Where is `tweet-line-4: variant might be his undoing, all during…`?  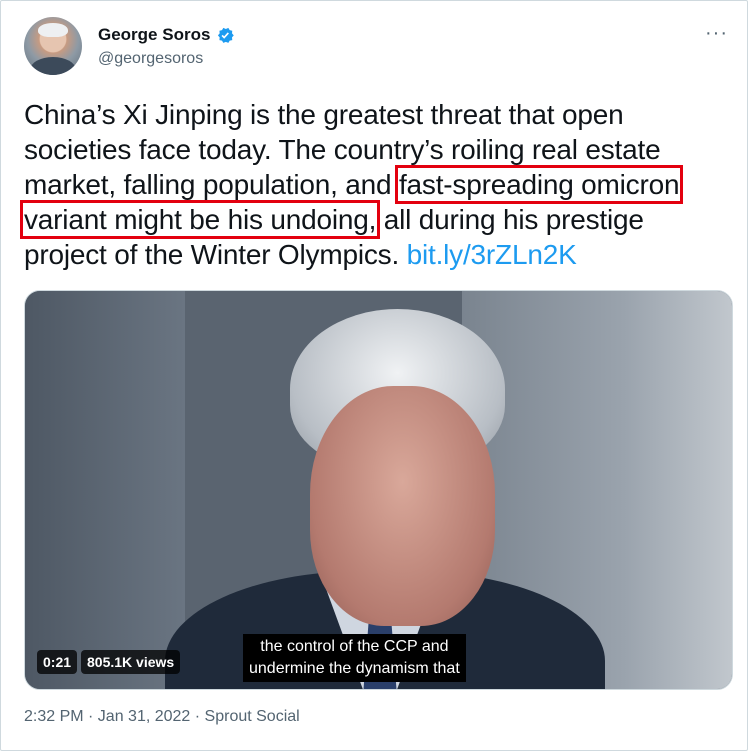 tweet-line-4: variant might be his undoing, all during… is located at coordinates (371, 219).